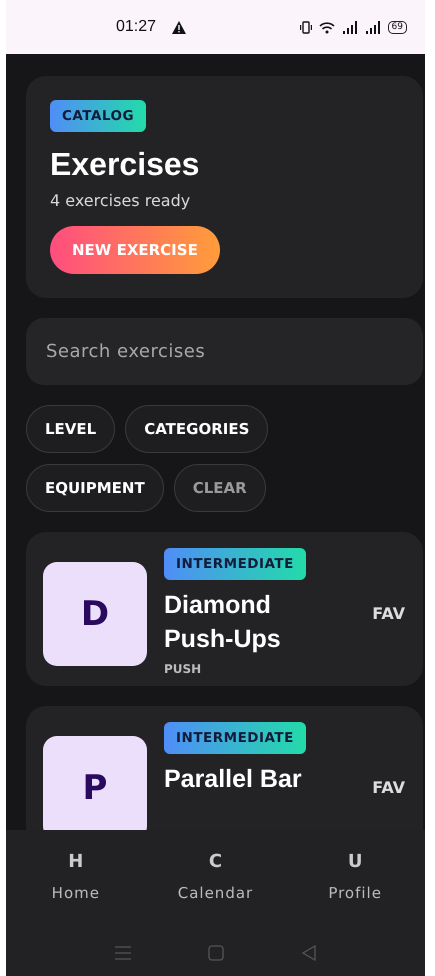  What do you see at coordinates (306, 27) in the screenshot?
I see `vibrate-icon` at bounding box center [306, 27].